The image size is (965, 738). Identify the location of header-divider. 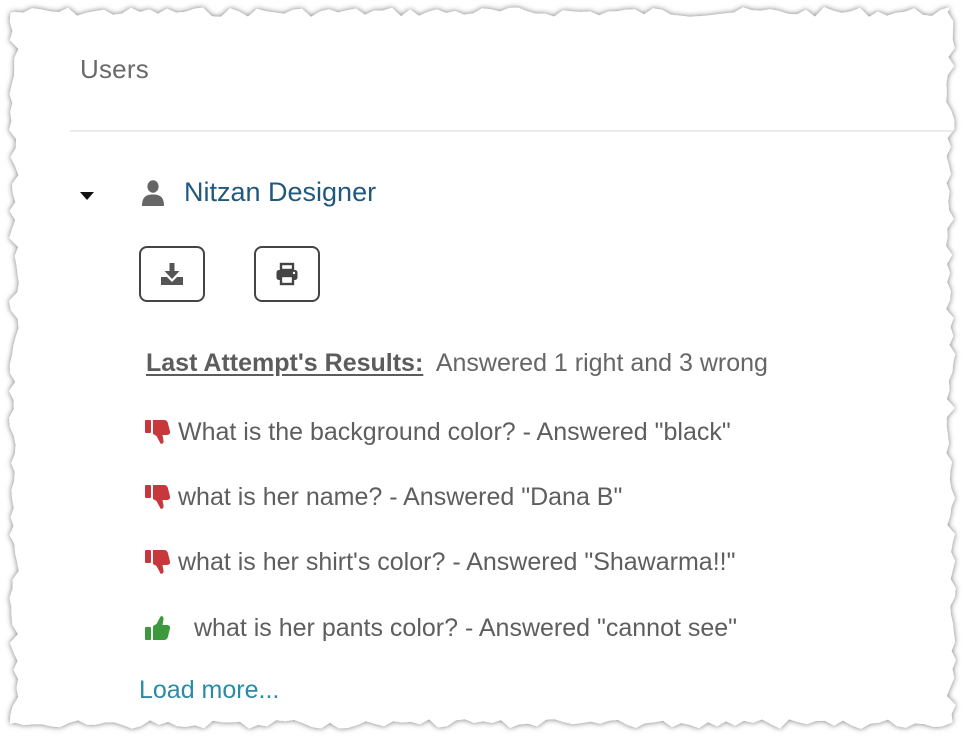
(511, 131).